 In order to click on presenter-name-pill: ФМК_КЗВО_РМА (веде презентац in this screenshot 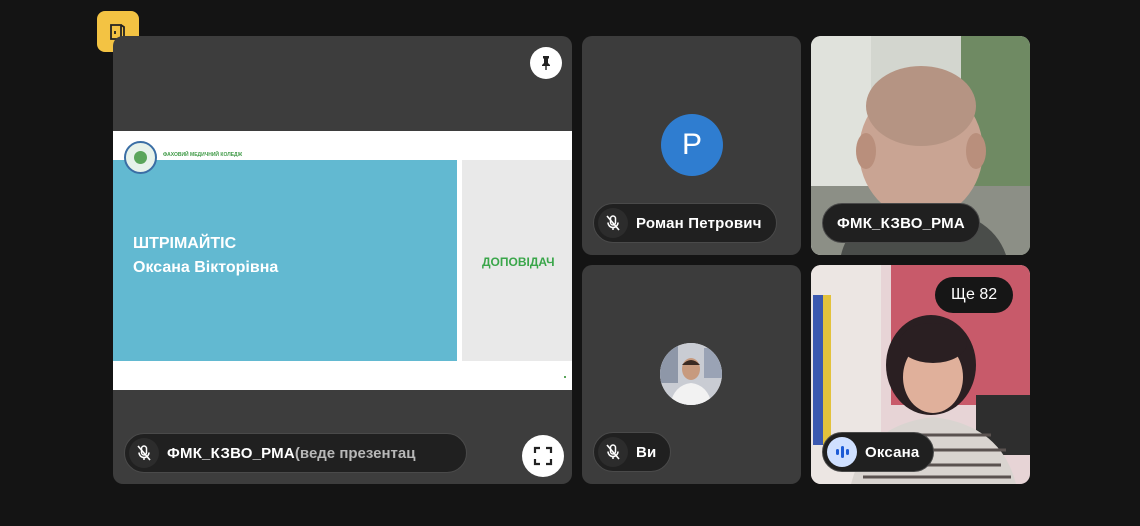, I will do `click(295, 453)`.